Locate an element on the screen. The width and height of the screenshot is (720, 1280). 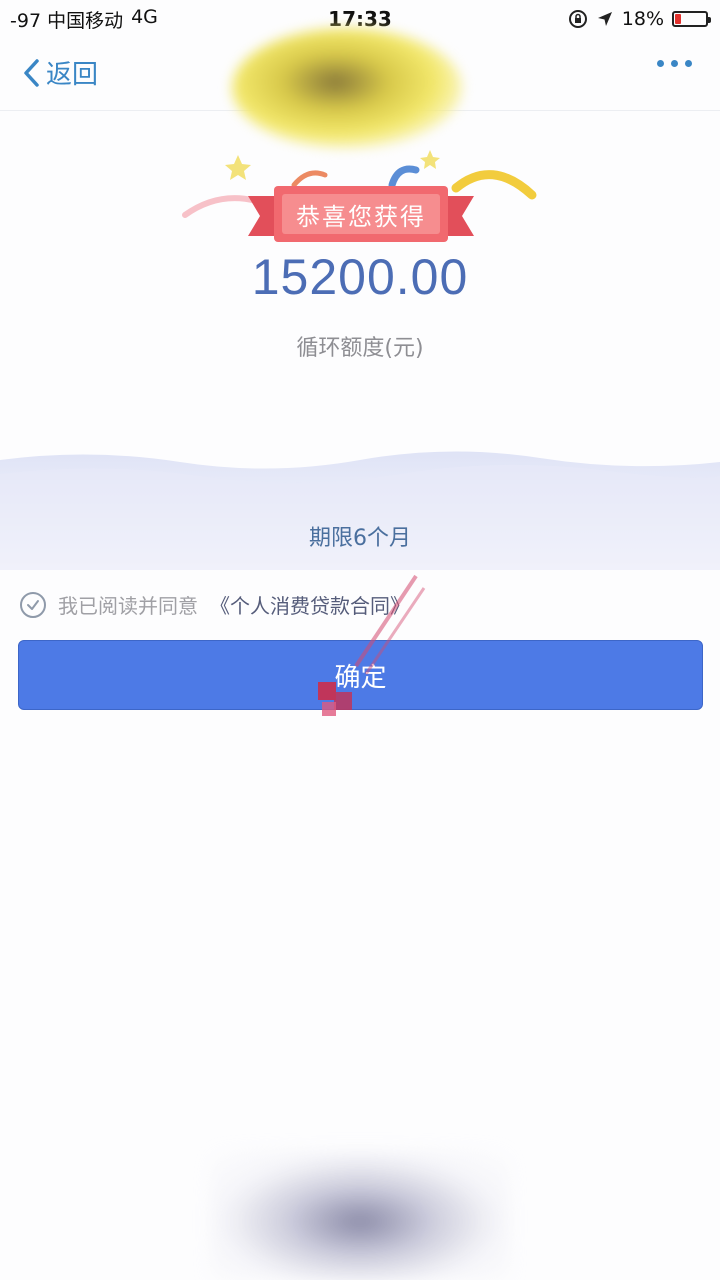
more-button is located at coordinates (674, 63).